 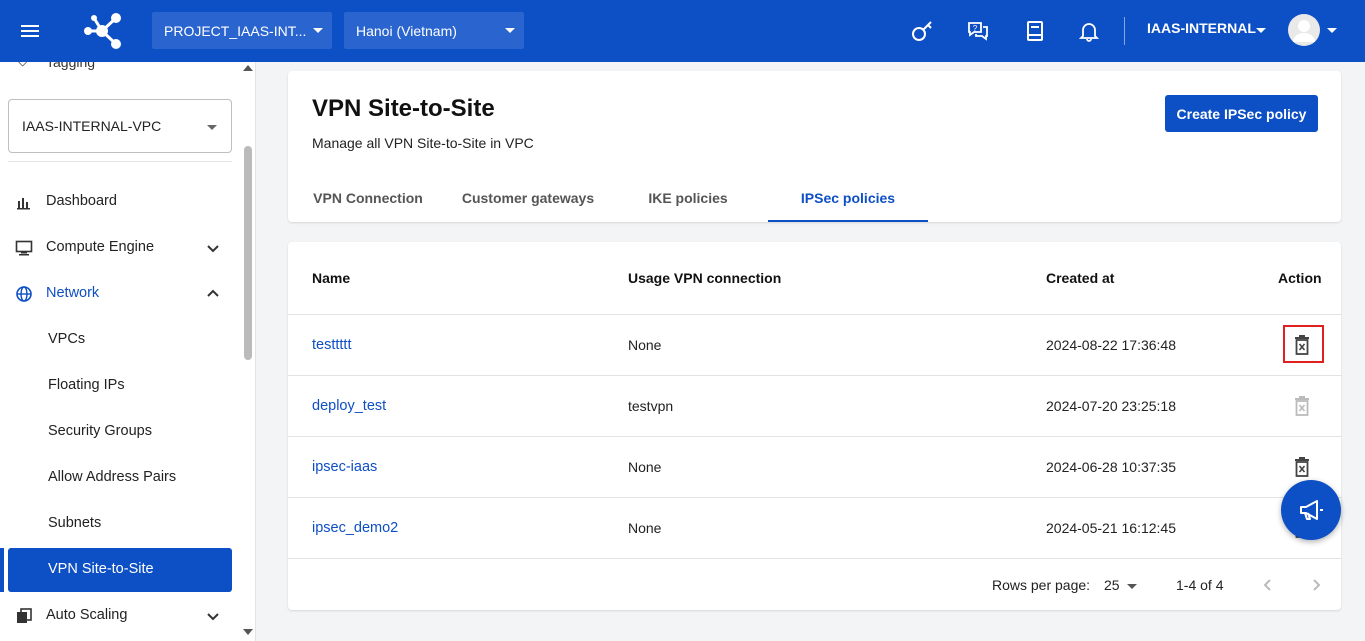 What do you see at coordinates (1268, 585) in the screenshot?
I see `prev-page-icon` at bounding box center [1268, 585].